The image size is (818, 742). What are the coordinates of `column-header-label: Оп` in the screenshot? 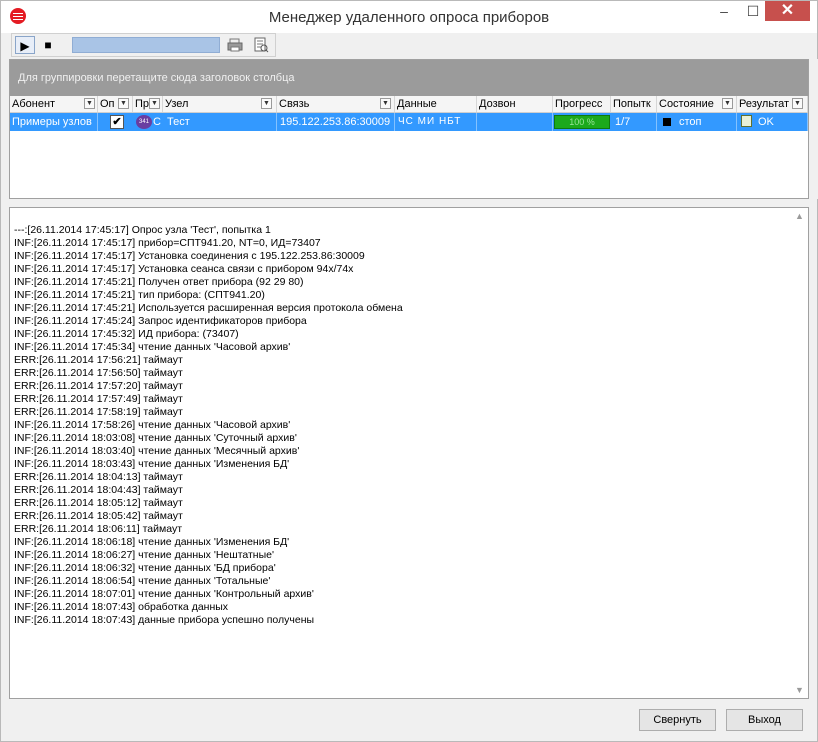 It's located at (107, 104).